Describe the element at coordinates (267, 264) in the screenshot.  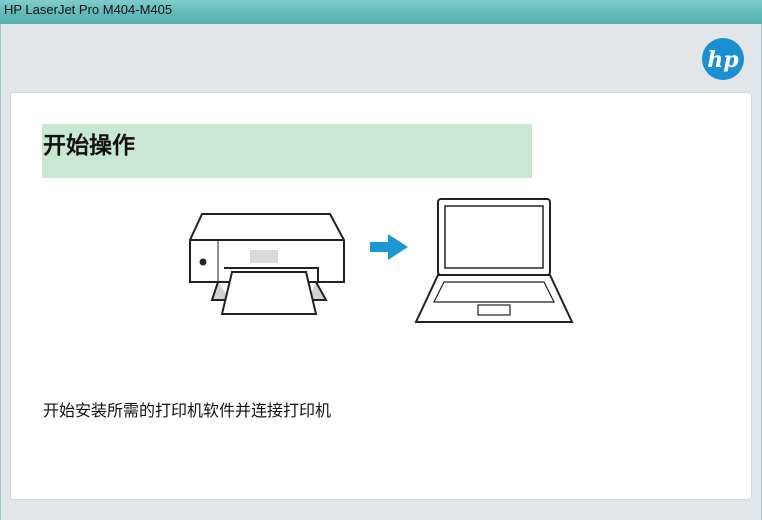
I see `printer-icon` at that location.